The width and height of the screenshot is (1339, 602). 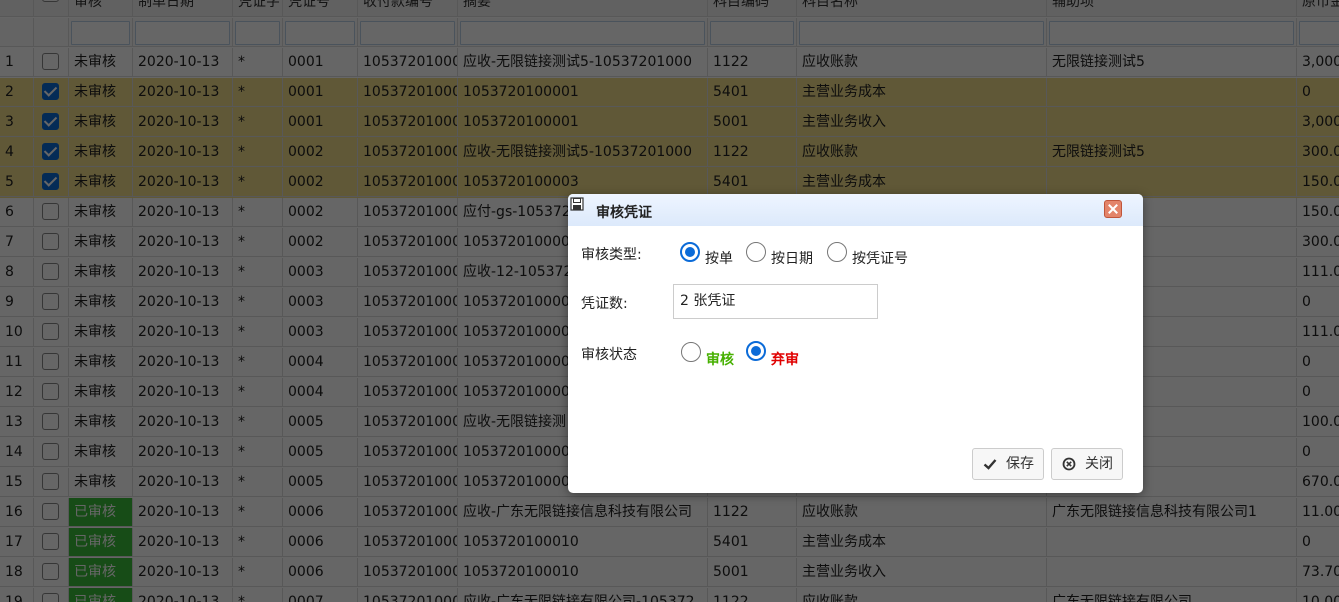 I want to click on voucher-count-label: 凭证数:, so click(x=604, y=304).